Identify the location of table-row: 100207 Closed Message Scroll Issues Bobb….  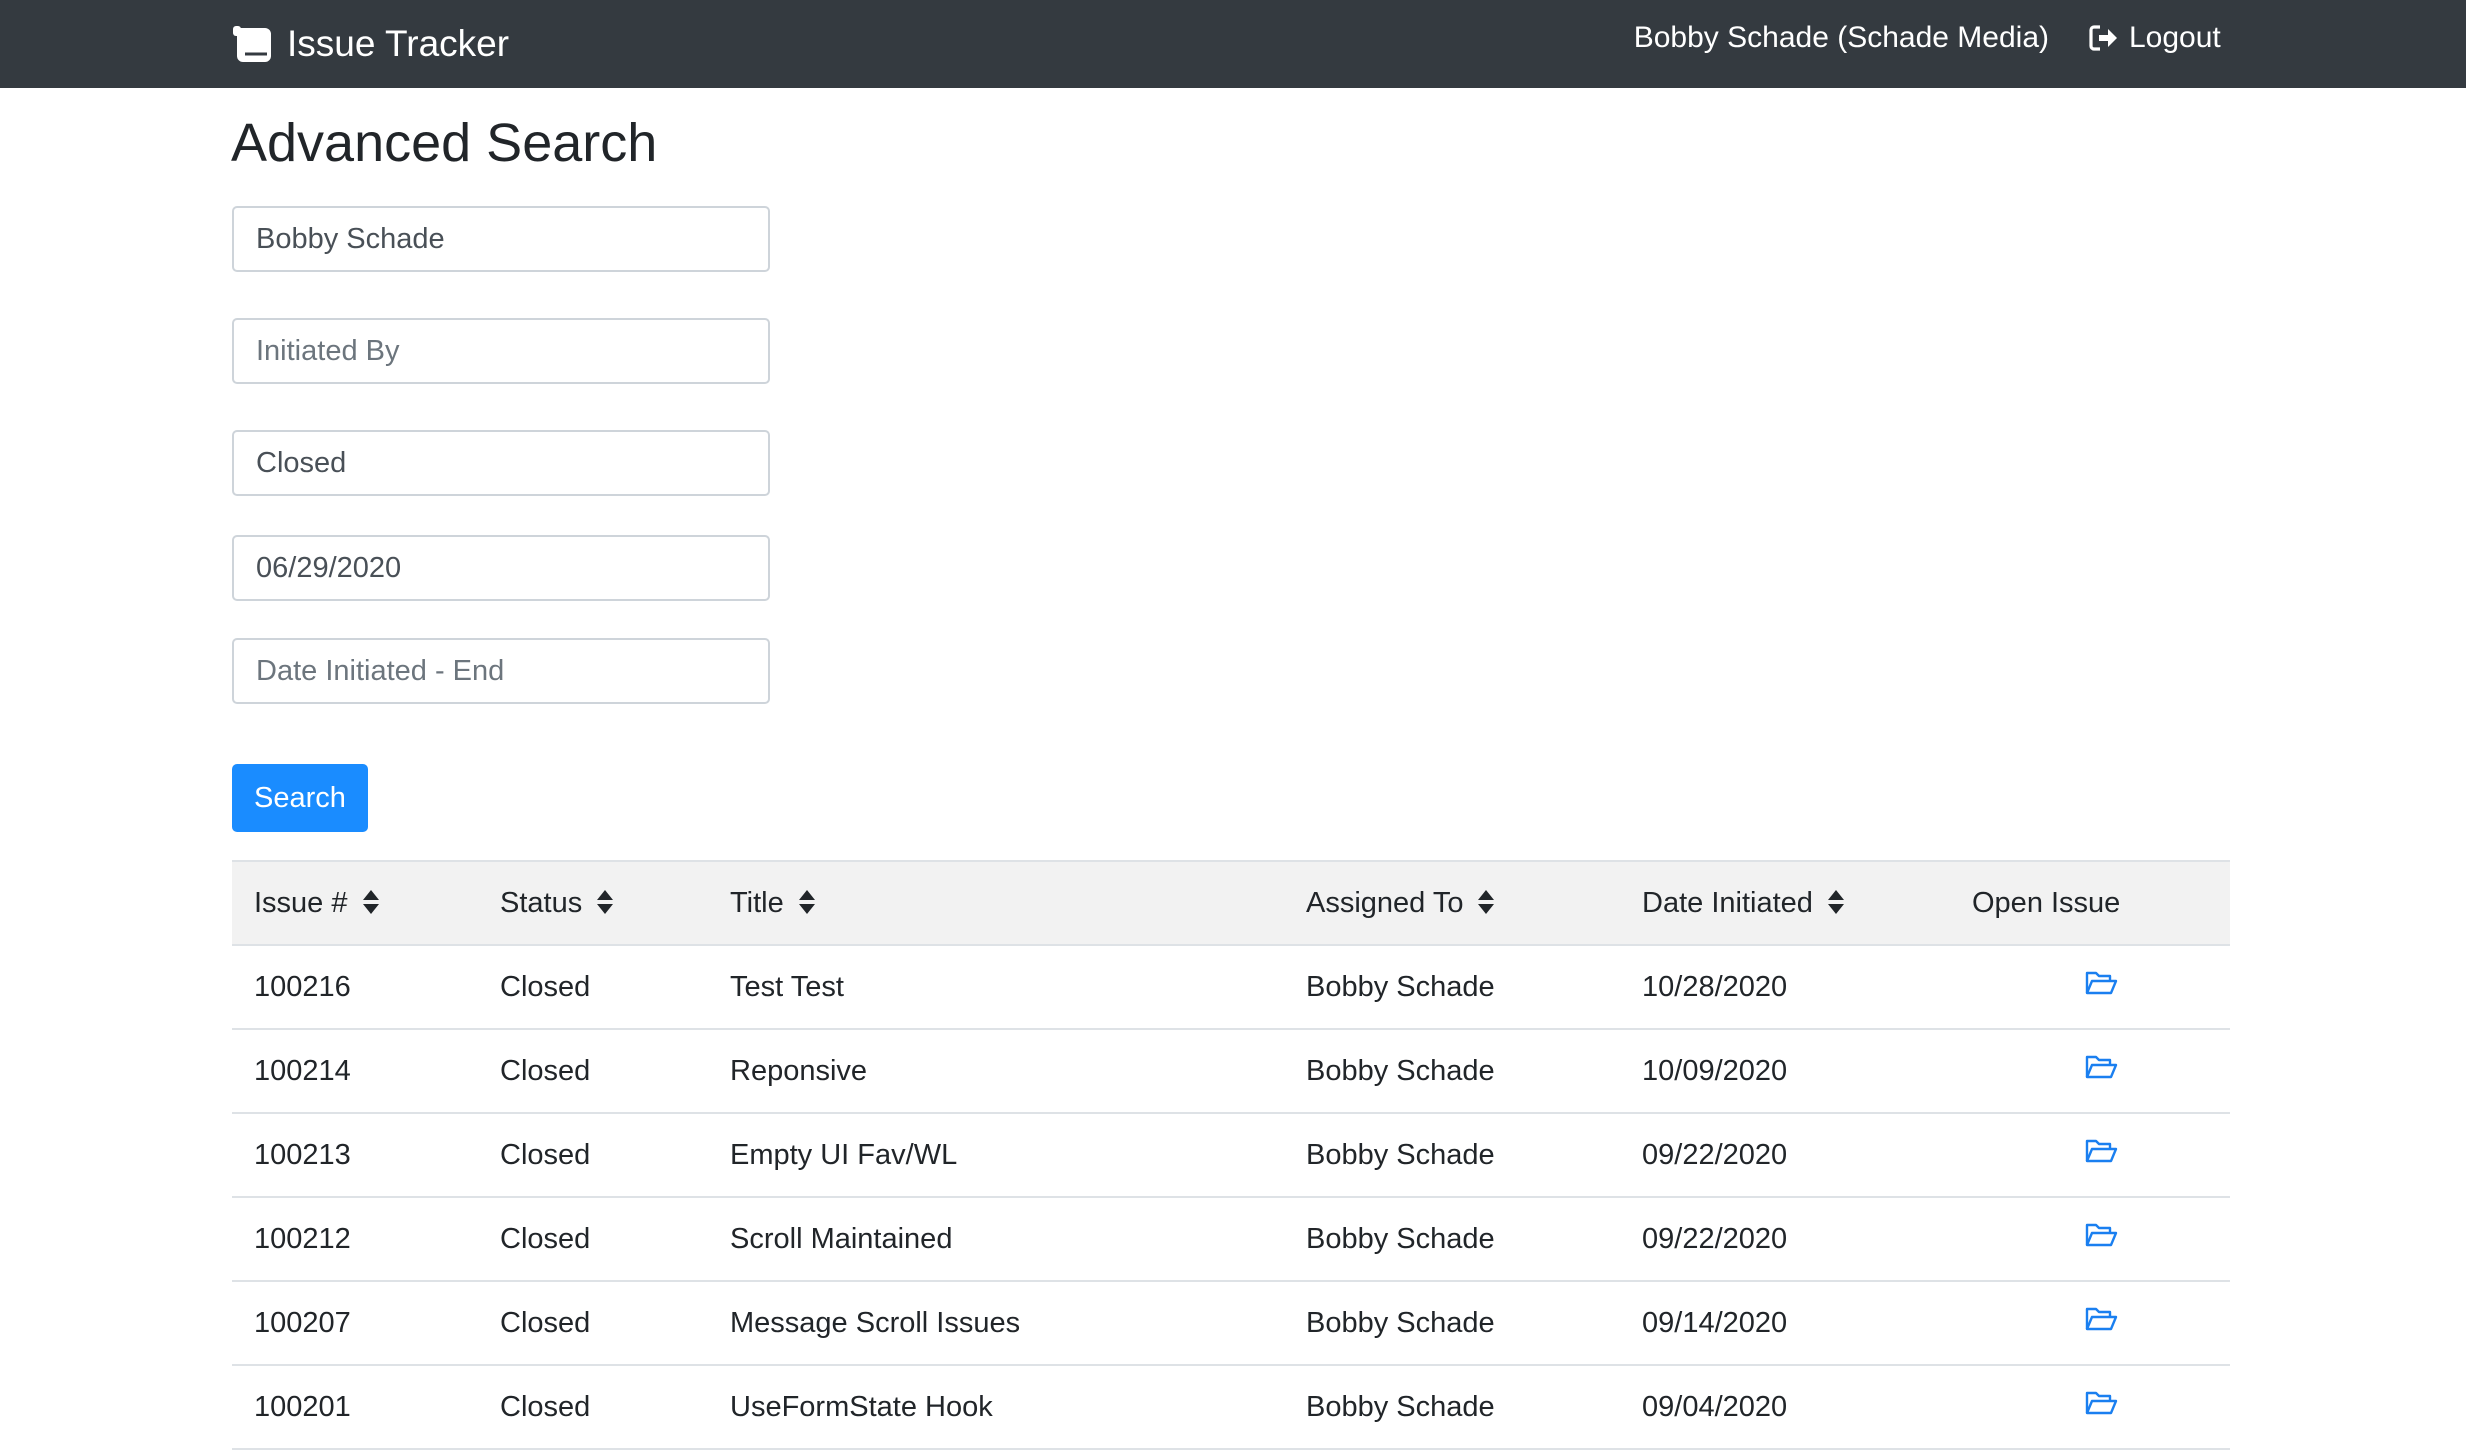
(1231, 1323).